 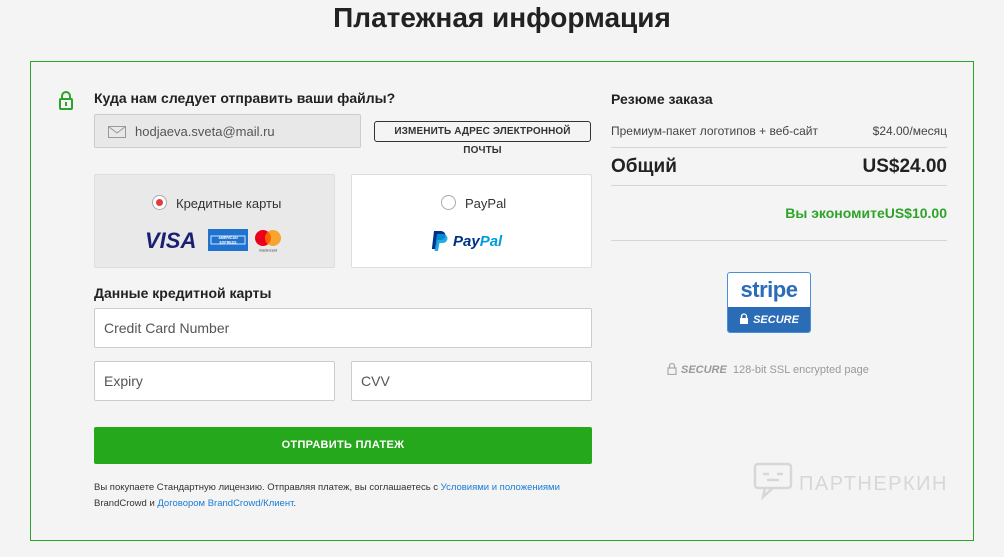 I want to click on expiry-input: Expiry, so click(x=214, y=381).